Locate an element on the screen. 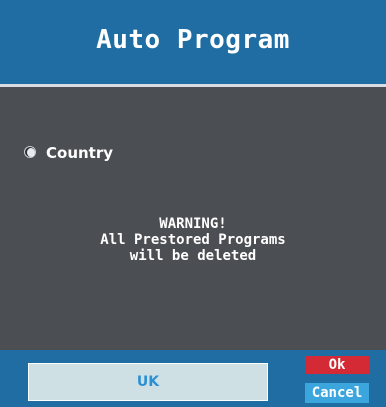 The height and width of the screenshot is (407, 386). country-option: Country is located at coordinates (68, 153).